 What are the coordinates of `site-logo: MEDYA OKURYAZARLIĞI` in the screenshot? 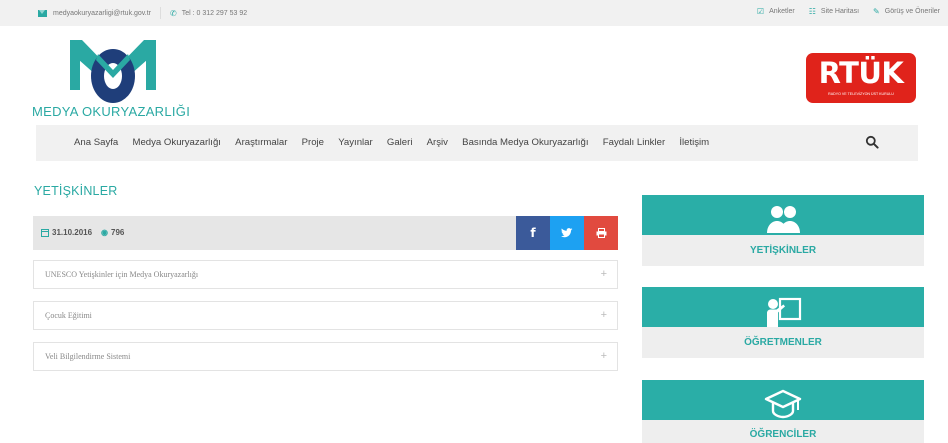 It's located at (115, 78).